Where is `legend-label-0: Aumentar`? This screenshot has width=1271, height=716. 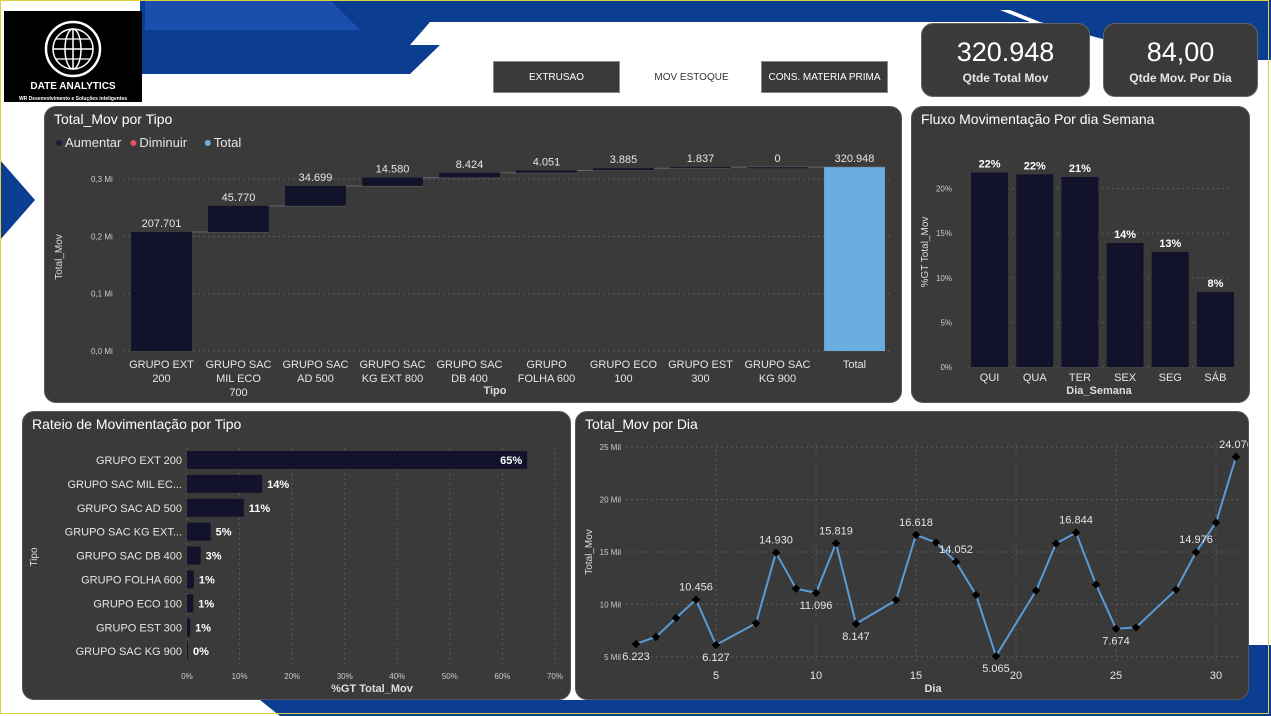 legend-label-0: Aumentar is located at coordinates (93, 142).